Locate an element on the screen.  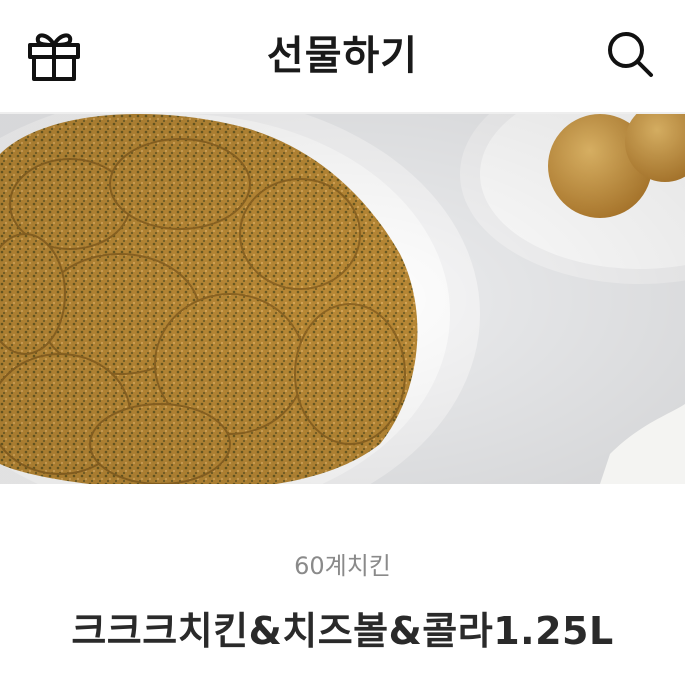
search-icon is located at coordinates (630, 56).